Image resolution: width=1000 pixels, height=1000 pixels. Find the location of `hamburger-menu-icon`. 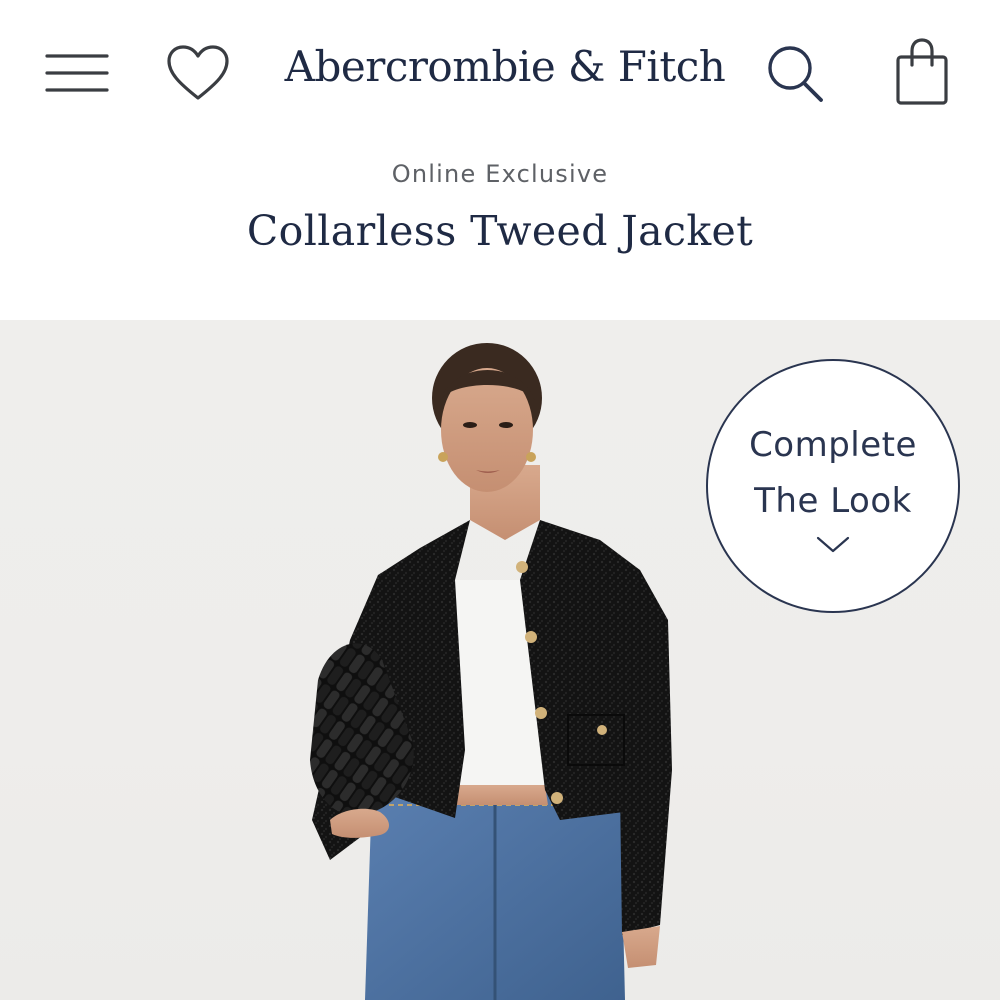

hamburger-menu-icon is located at coordinates (77, 73).